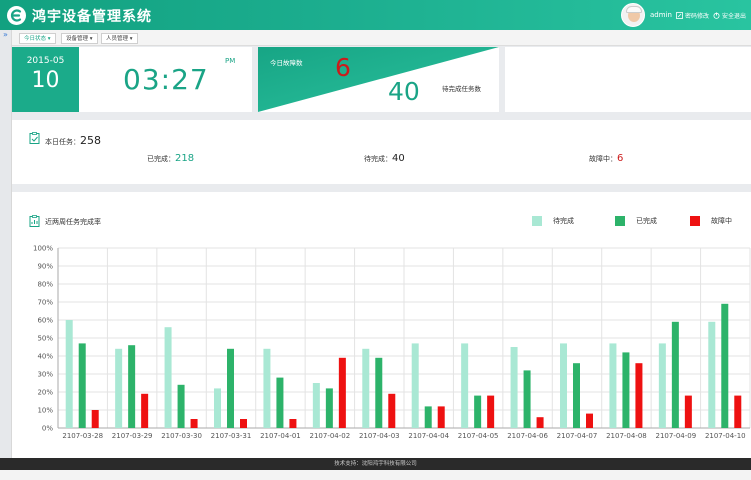 This screenshot has height=480, width=751. What do you see at coordinates (37, 38) in the screenshot?
I see `menu-today-status: 今日状态 ▾` at bounding box center [37, 38].